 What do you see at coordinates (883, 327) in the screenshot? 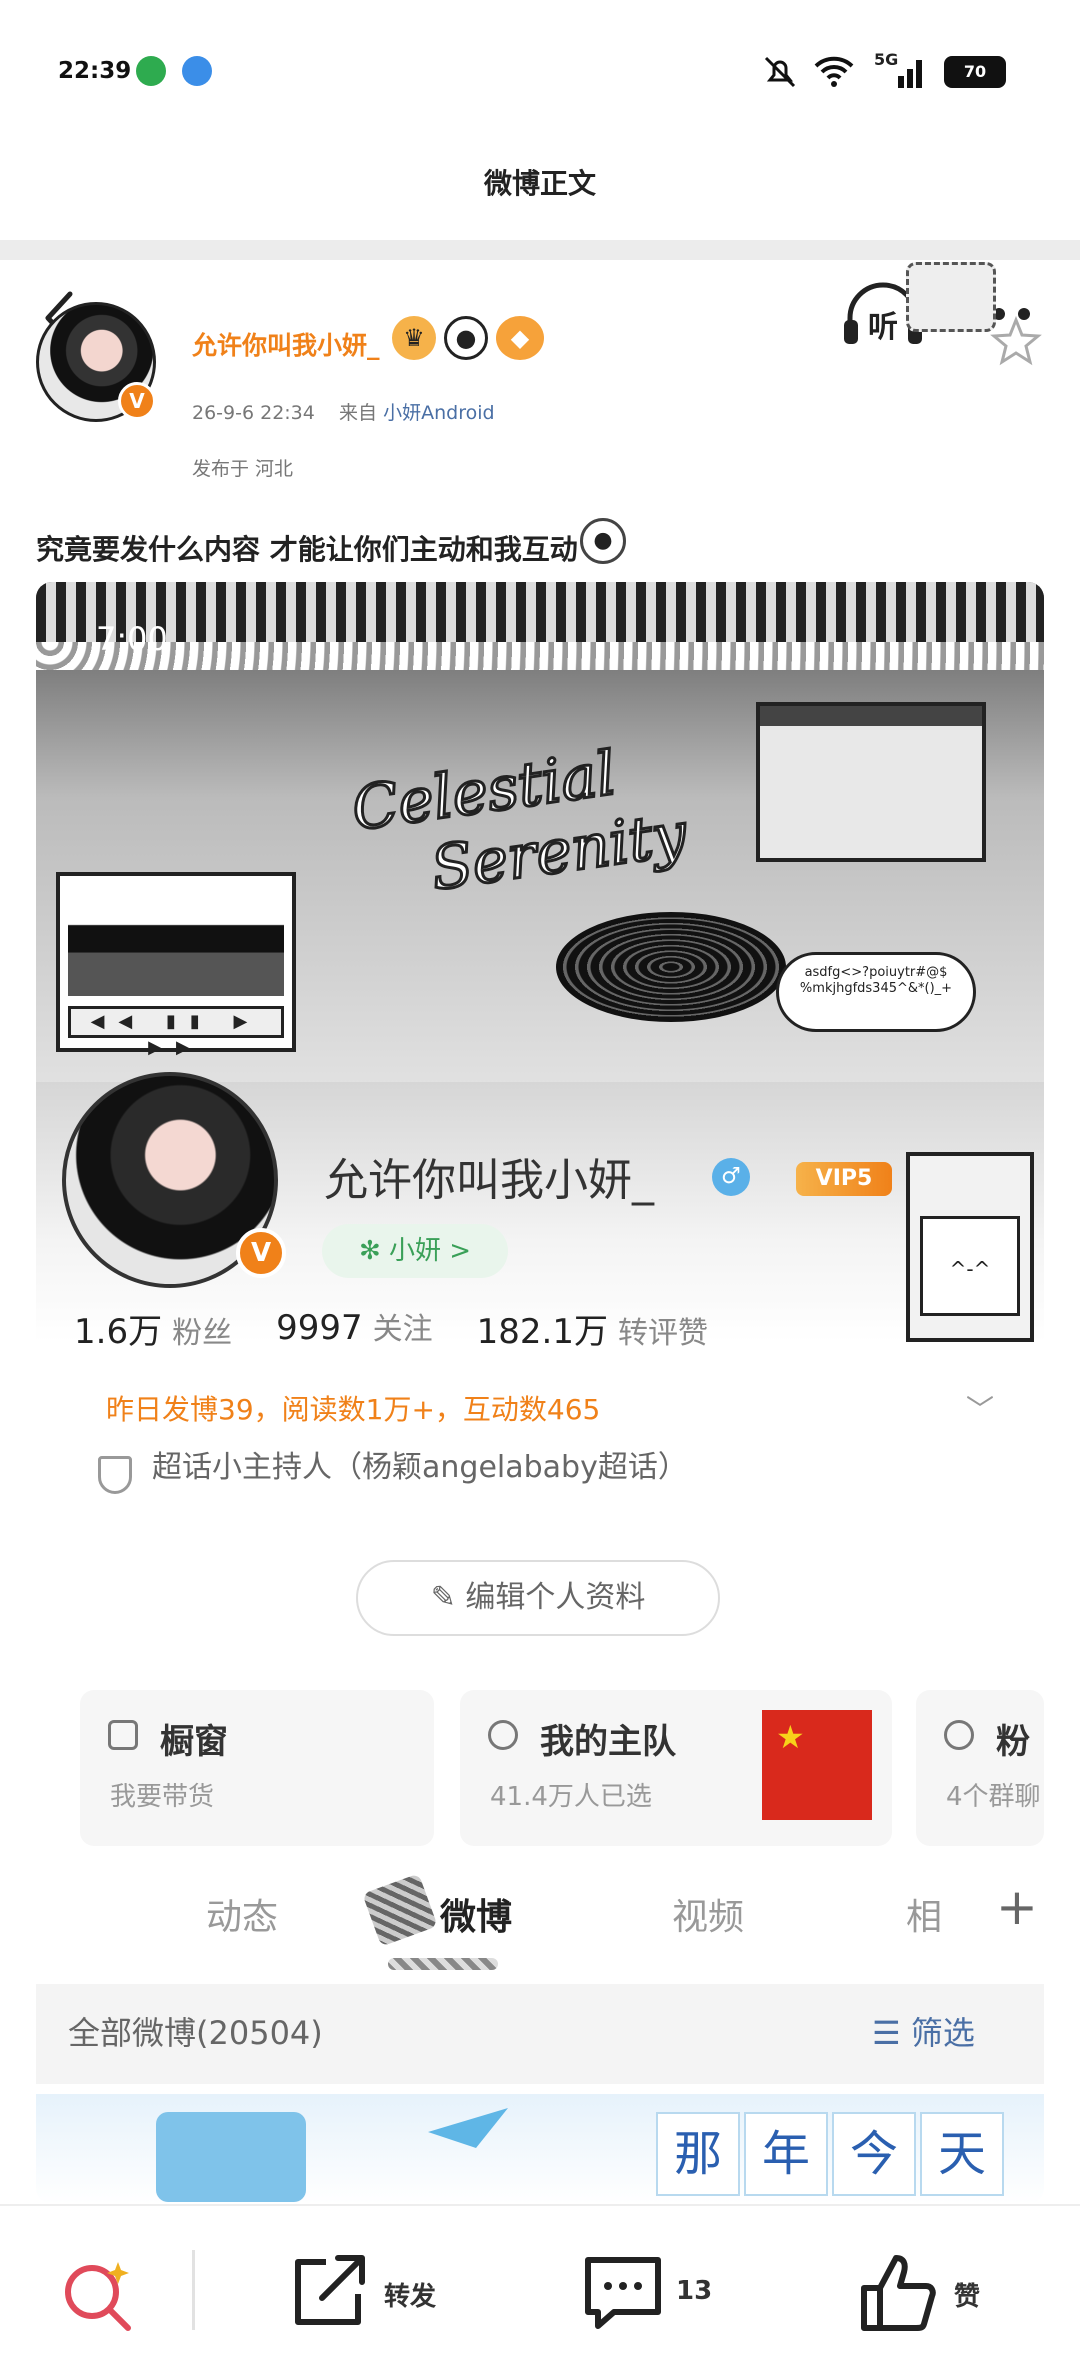
I see `listen-label: 听` at bounding box center [883, 327].